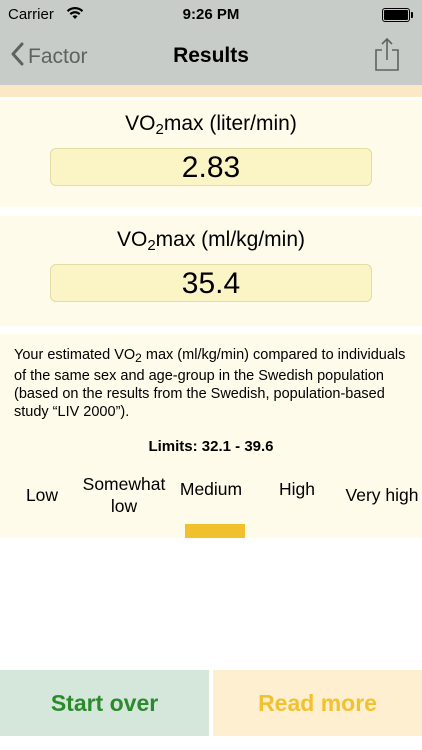 Image resolution: width=422 pixels, height=750 pixels. I want to click on status-time: 9:26 PM, so click(211, 14).